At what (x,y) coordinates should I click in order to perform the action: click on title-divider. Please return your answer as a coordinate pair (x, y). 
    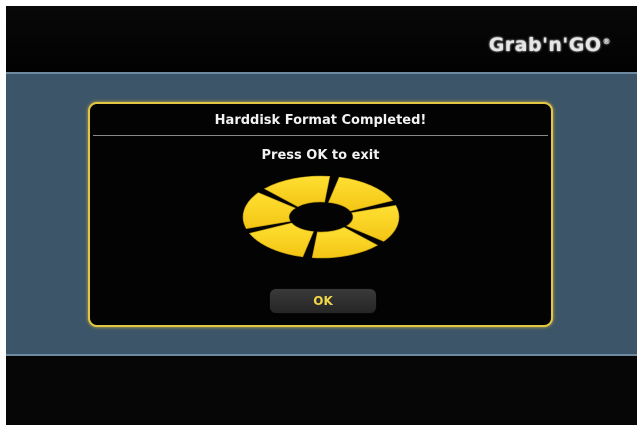
    Looking at the image, I should click on (320, 135).